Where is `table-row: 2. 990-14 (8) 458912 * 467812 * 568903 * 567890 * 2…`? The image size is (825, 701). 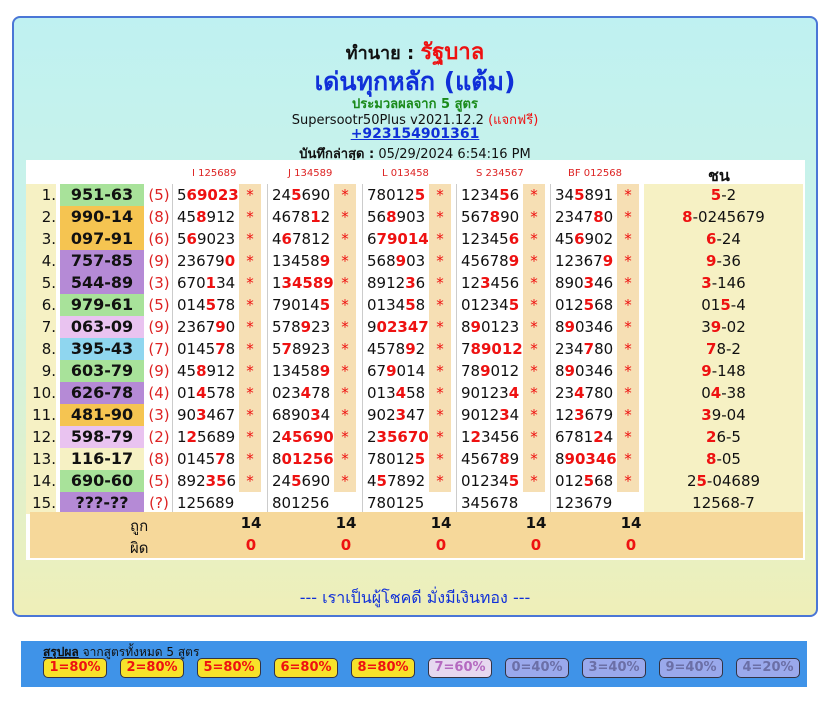
table-row: 2. 990-14 (8) 458912 * 467812 * 568903 * 567890 * 2… is located at coordinates (415, 217).